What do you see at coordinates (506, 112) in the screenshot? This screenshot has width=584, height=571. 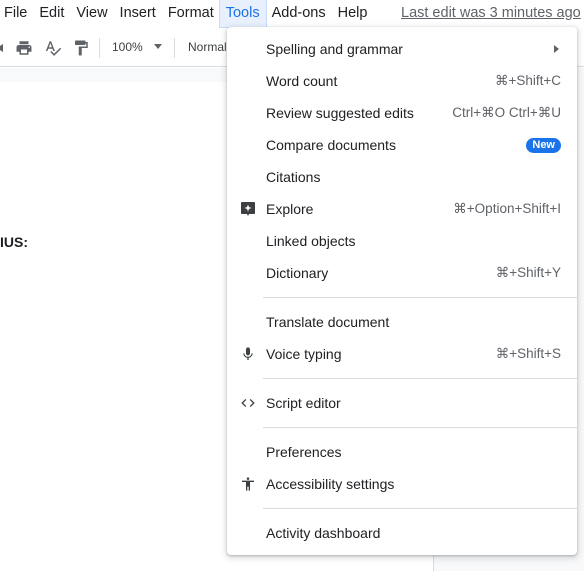 I see `shortcut-label: Ctrl+⌘O Ctrl+⌘U` at bounding box center [506, 112].